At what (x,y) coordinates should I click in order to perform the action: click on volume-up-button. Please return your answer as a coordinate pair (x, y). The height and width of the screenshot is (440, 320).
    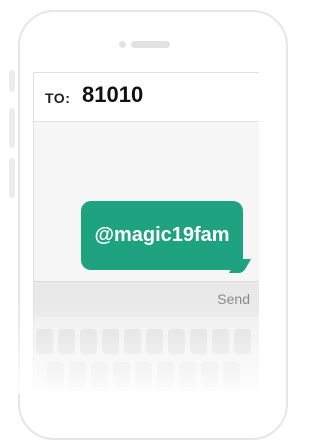
    Looking at the image, I should click on (12, 128).